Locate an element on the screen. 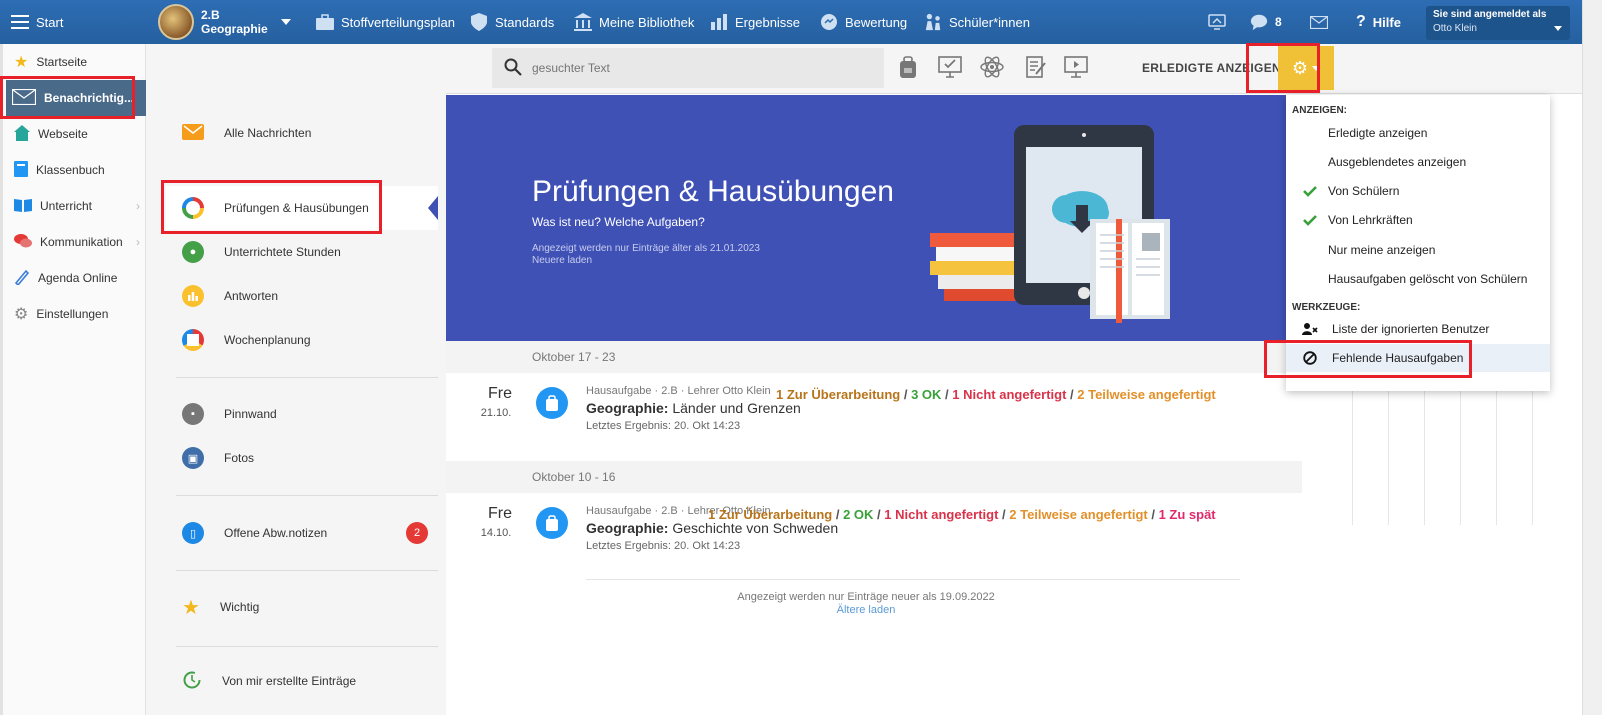 The width and height of the screenshot is (1602, 715). pin-icon: ▪ is located at coordinates (193, 414).